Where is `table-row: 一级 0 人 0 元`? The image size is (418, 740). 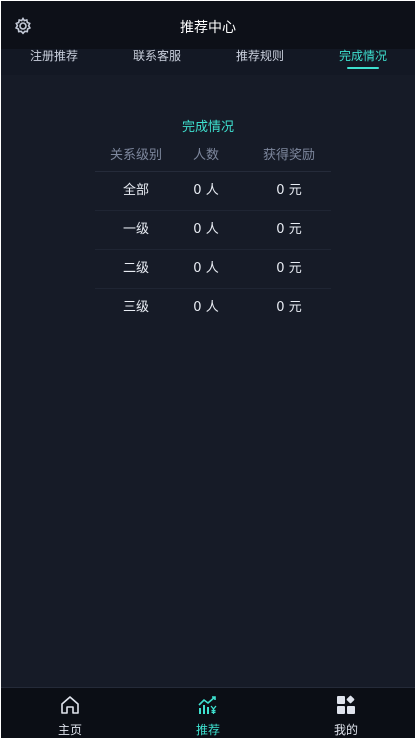
table-row: 一级 0 人 0 元 is located at coordinates (213, 230).